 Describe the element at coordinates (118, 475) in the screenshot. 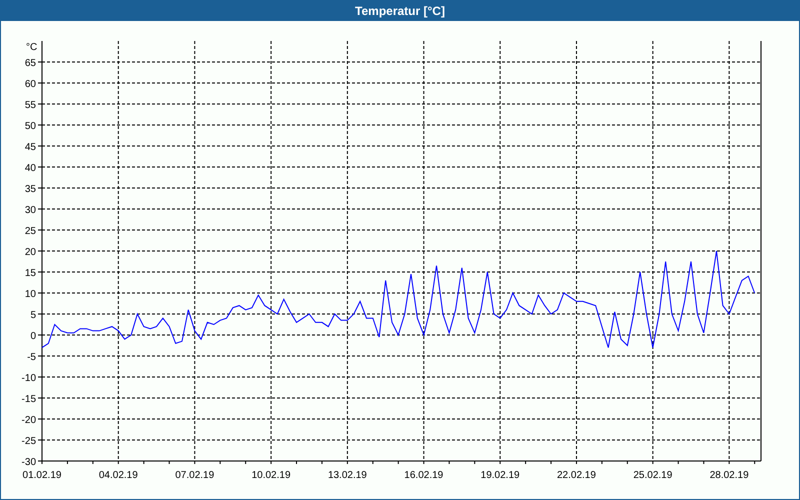

I see `axis-label: 04.02.19` at that location.